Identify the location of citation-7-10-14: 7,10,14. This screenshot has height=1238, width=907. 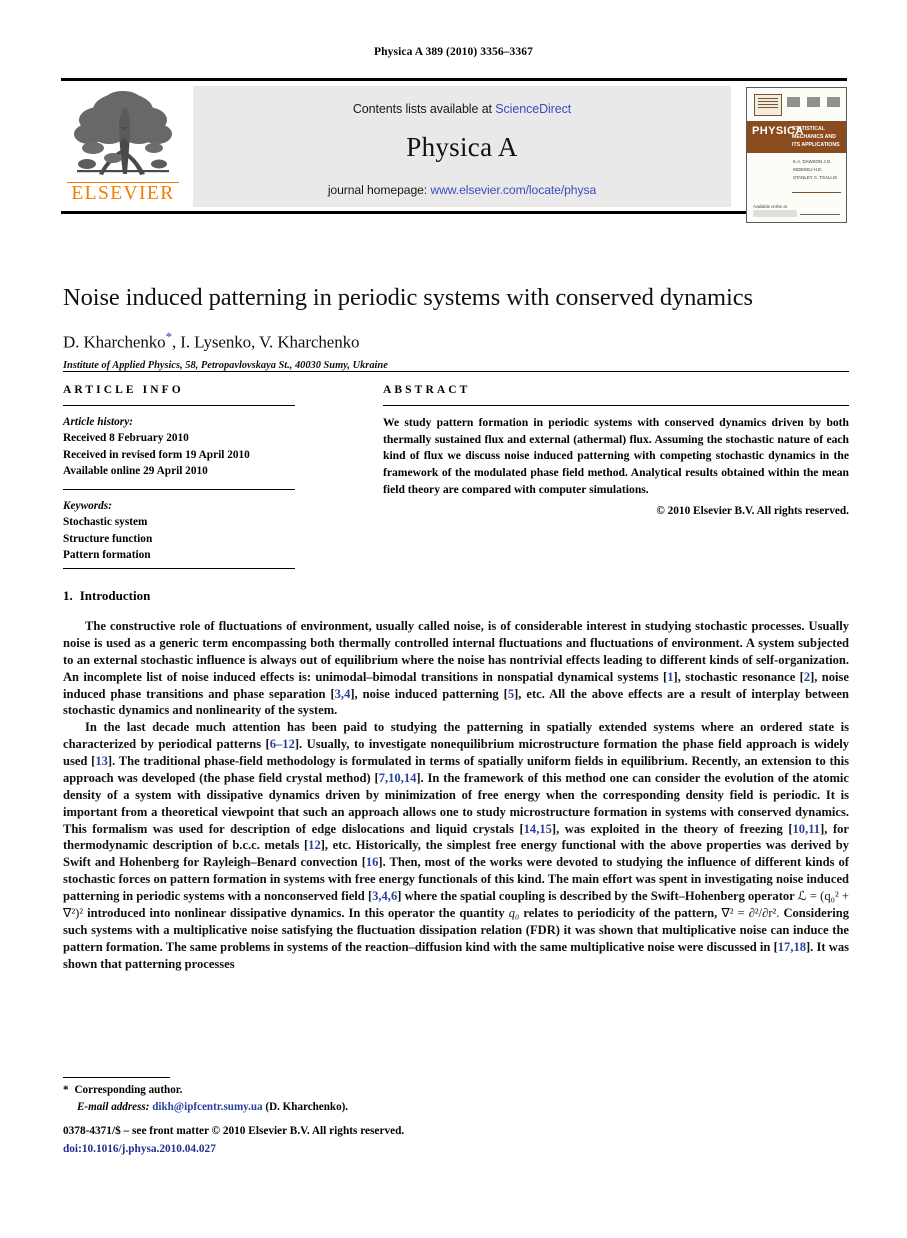
(398, 778).